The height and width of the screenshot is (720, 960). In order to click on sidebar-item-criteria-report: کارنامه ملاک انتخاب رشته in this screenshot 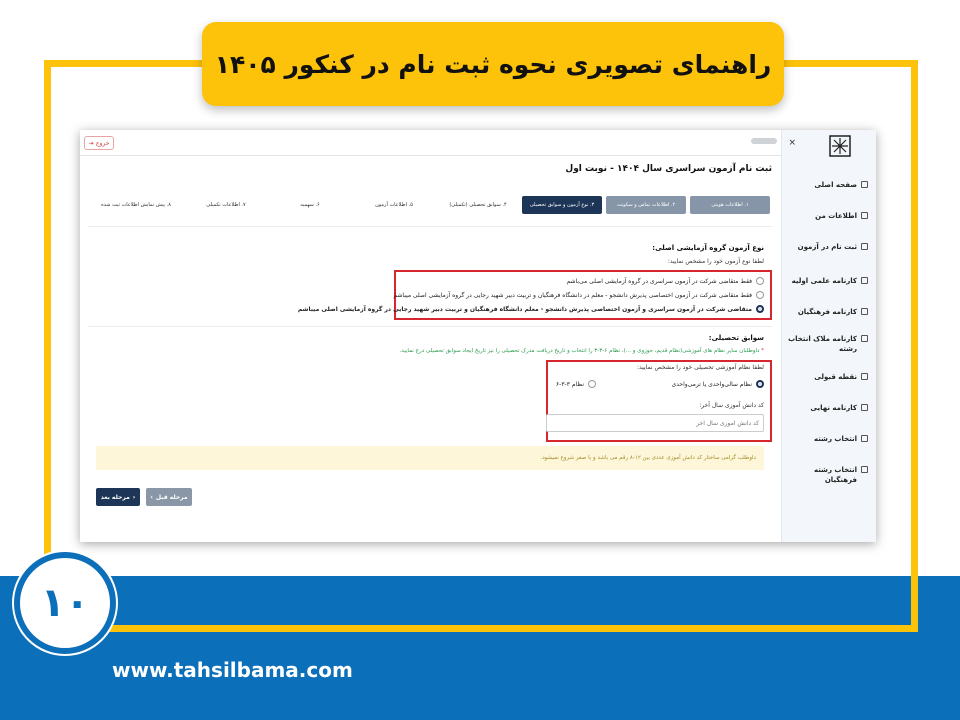, I will do `click(828, 344)`.